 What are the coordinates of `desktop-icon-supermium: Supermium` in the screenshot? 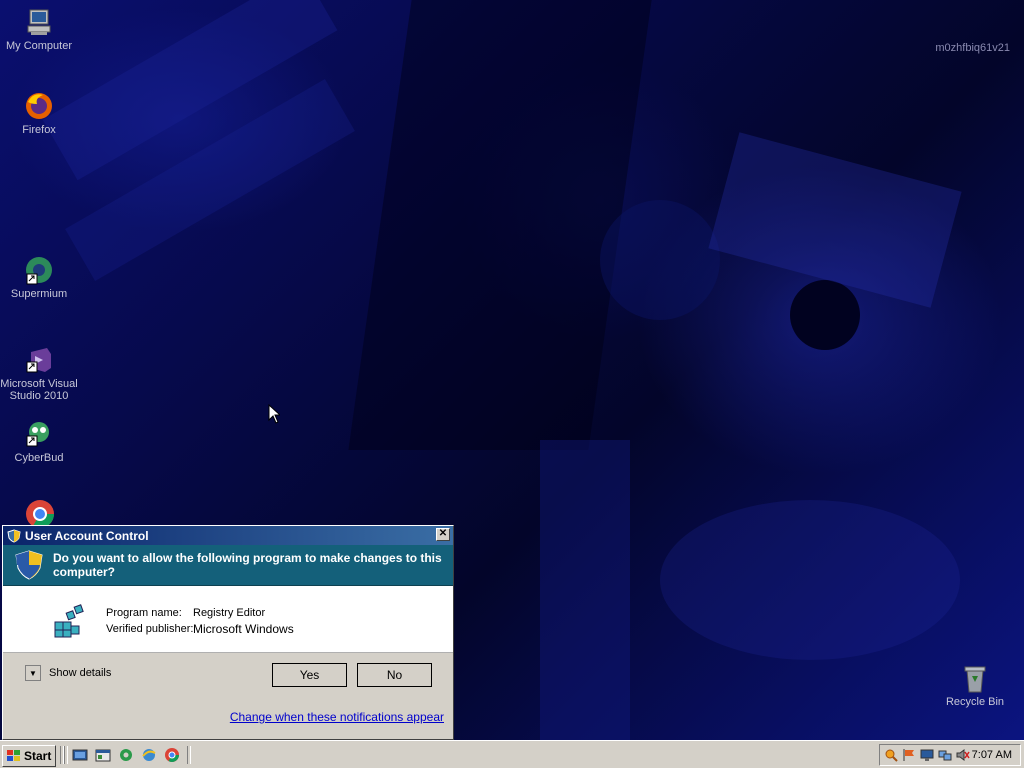 It's located at (39, 277).